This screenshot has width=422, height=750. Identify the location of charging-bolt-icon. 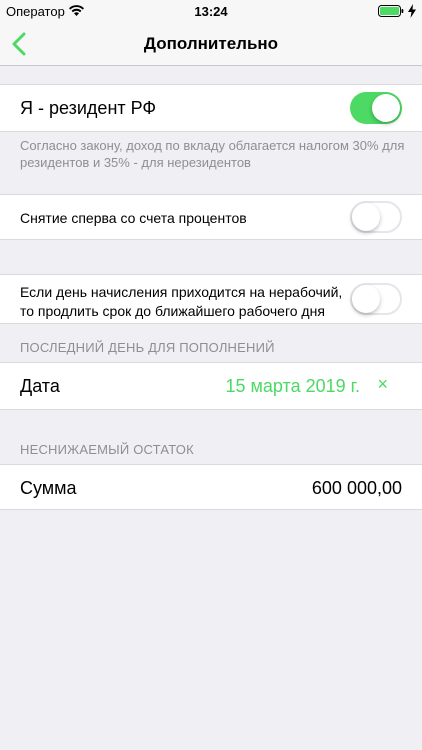
(412, 11).